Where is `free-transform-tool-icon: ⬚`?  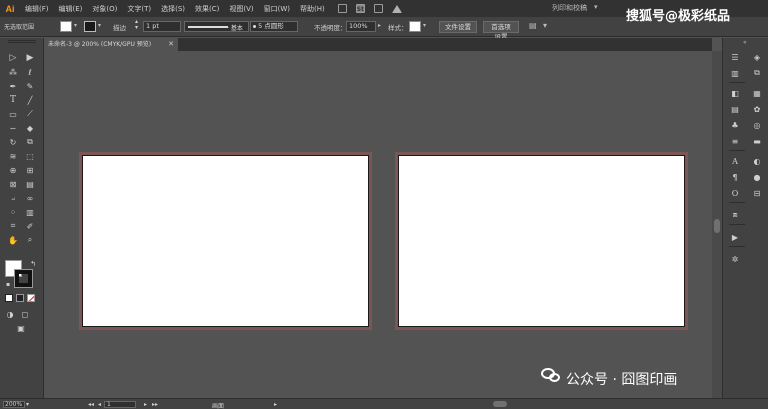 free-transform-tool-icon: ⬚ is located at coordinates (30, 156).